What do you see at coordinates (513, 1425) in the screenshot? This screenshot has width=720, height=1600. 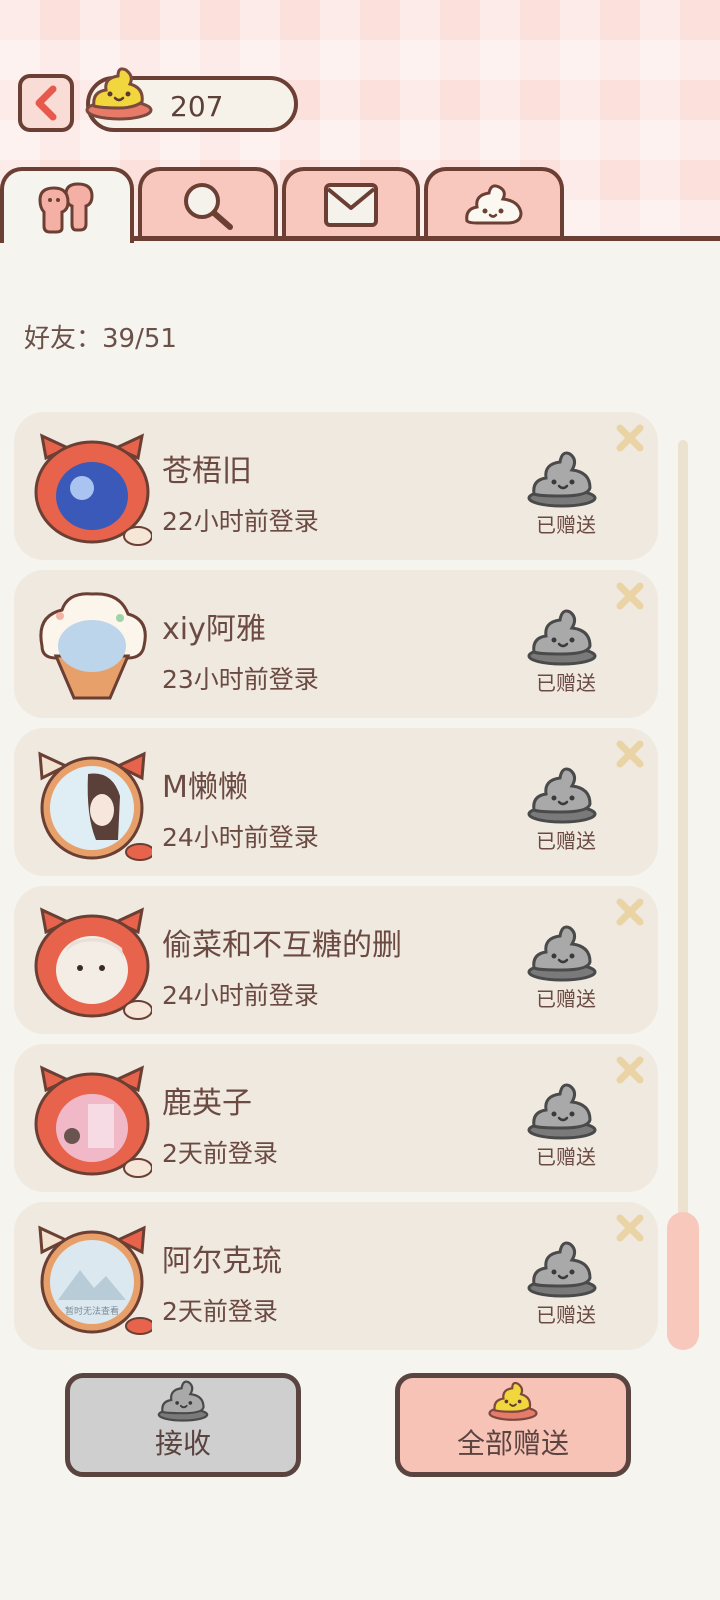 I see `gift-all-button: 全部赠送` at bounding box center [513, 1425].